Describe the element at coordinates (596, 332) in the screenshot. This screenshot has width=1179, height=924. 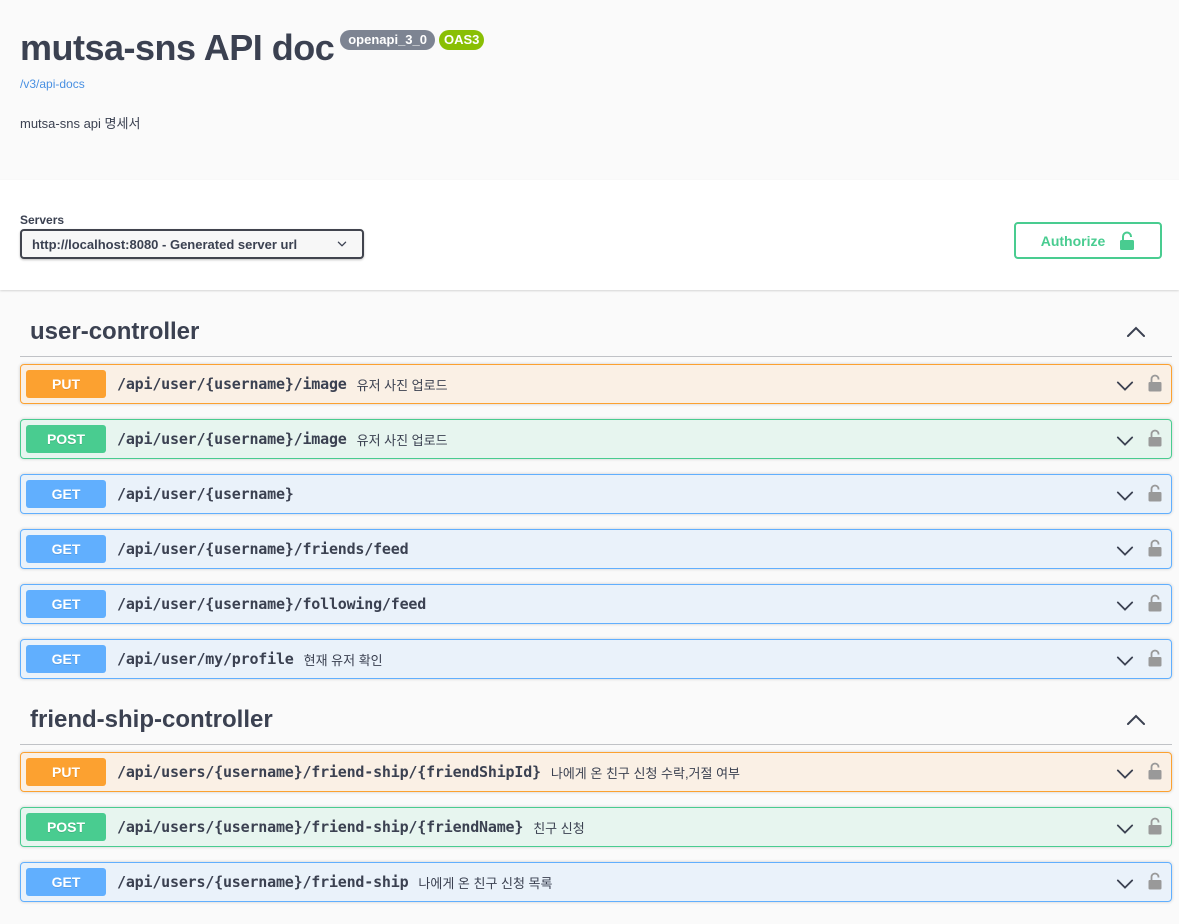
I see `tag-header: user-controller` at that location.